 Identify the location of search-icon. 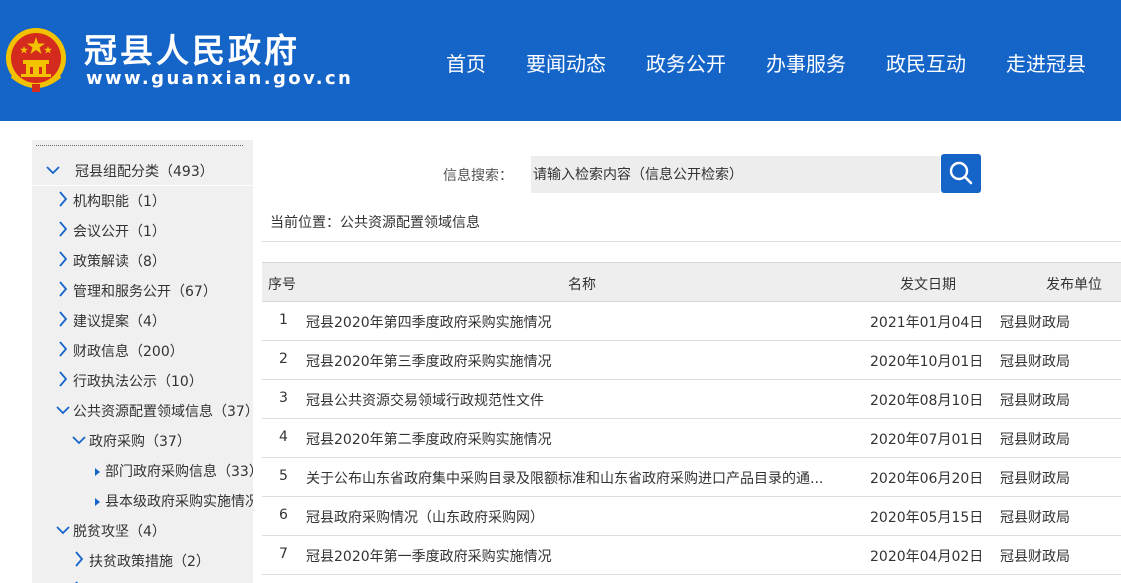
(961, 173).